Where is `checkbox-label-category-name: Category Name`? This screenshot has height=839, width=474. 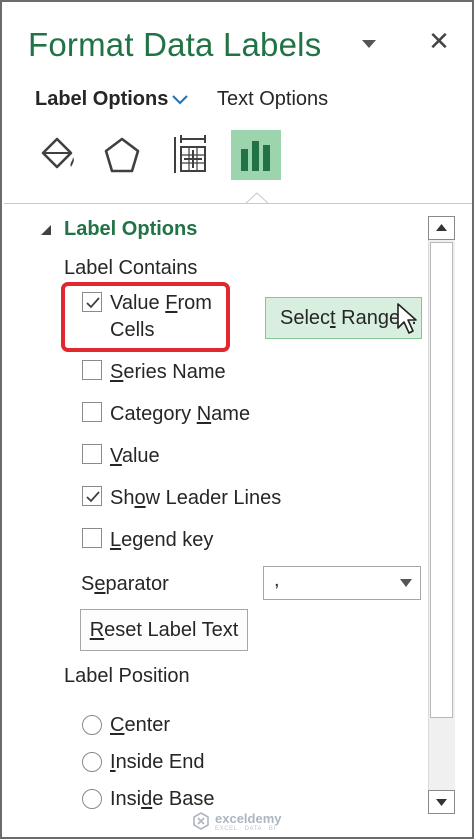
checkbox-label-category-name: Category Name is located at coordinates (180, 414).